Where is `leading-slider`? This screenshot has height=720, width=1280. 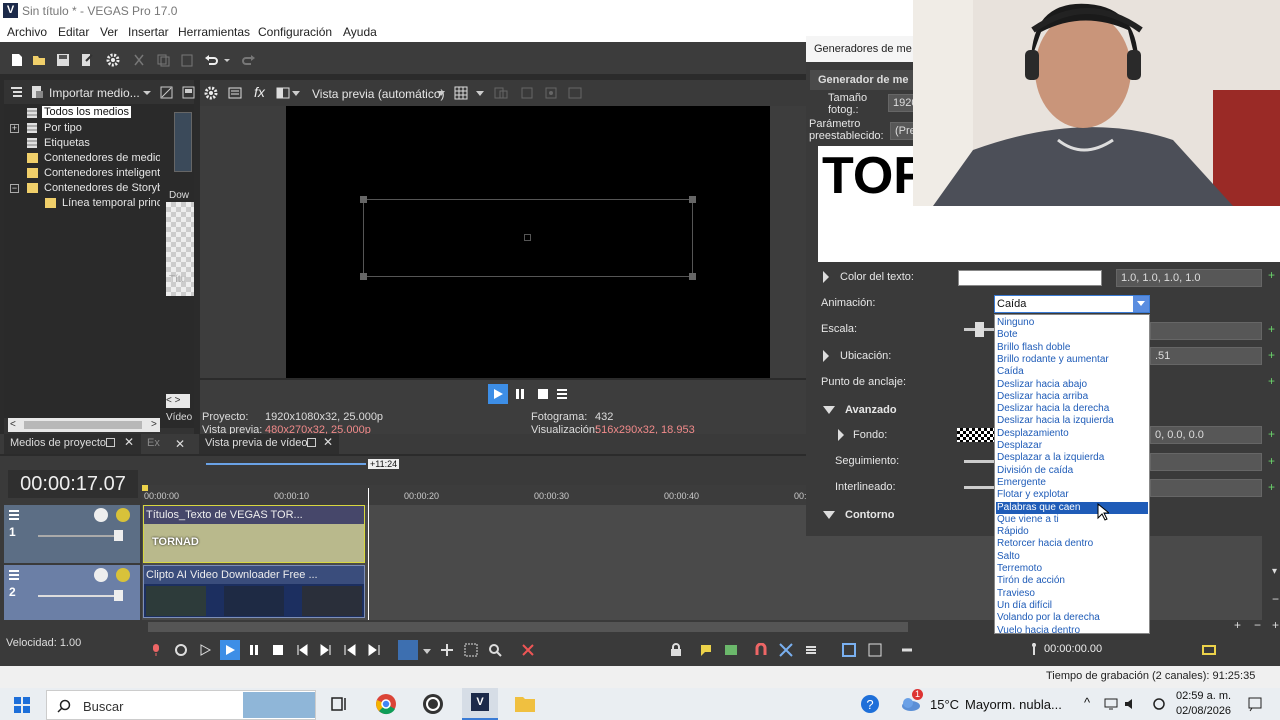 leading-slider is located at coordinates (979, 487).